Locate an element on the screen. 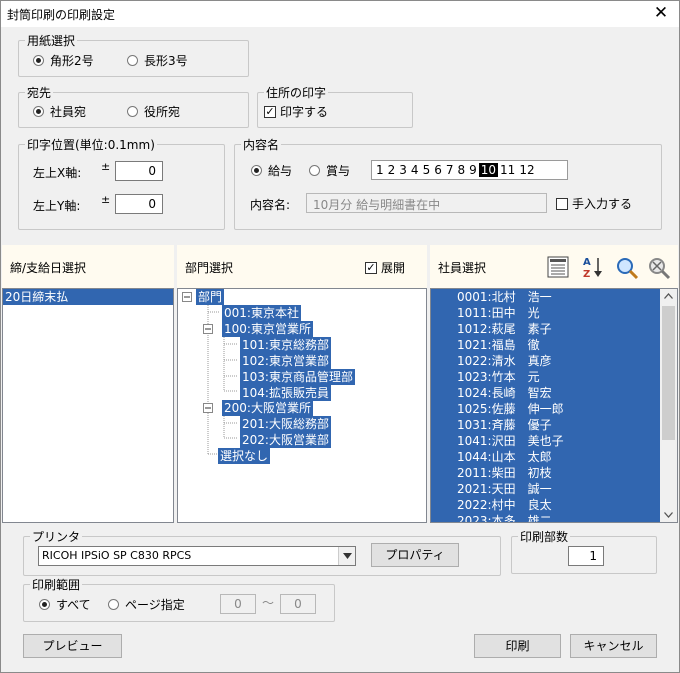 The image size is (680, 673). checkmark-icon: ✓ is located at coordinates (371, 267).